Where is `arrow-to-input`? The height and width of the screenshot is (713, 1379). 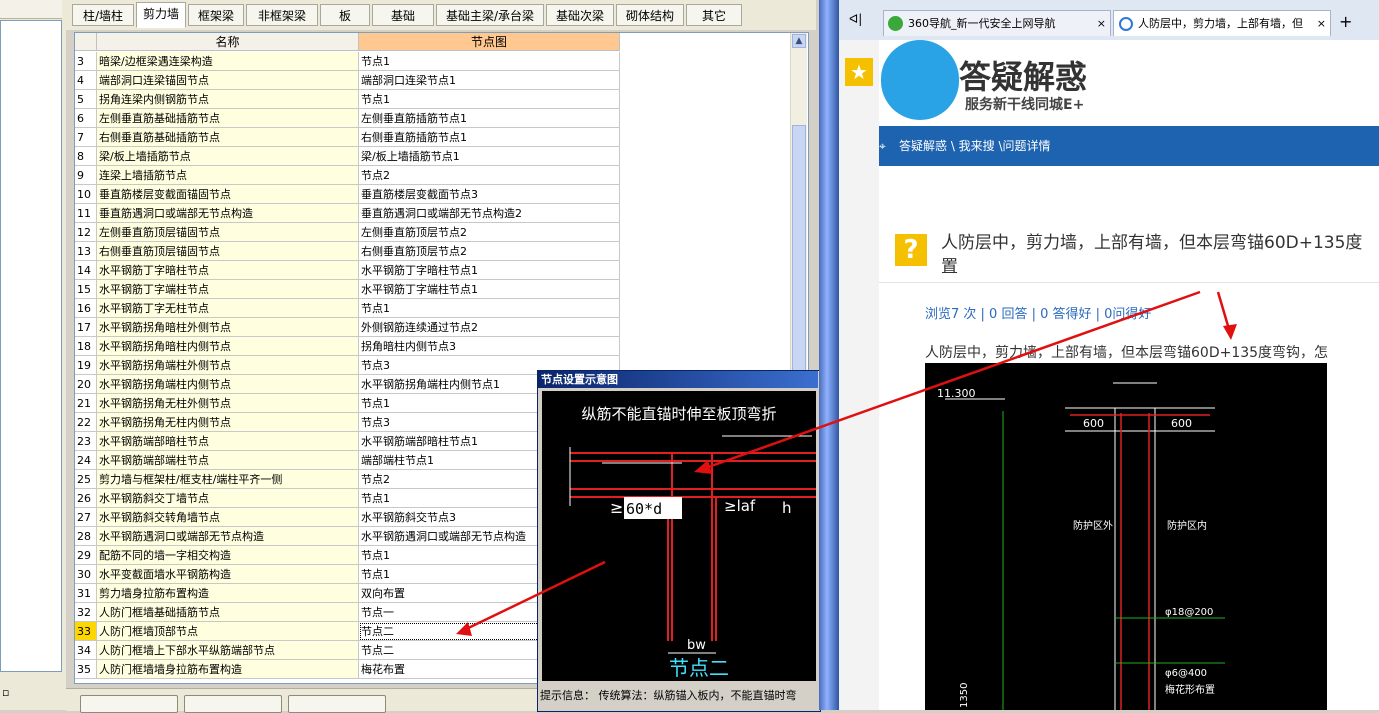 arrow-to-input is located at coordinates (950, 381).